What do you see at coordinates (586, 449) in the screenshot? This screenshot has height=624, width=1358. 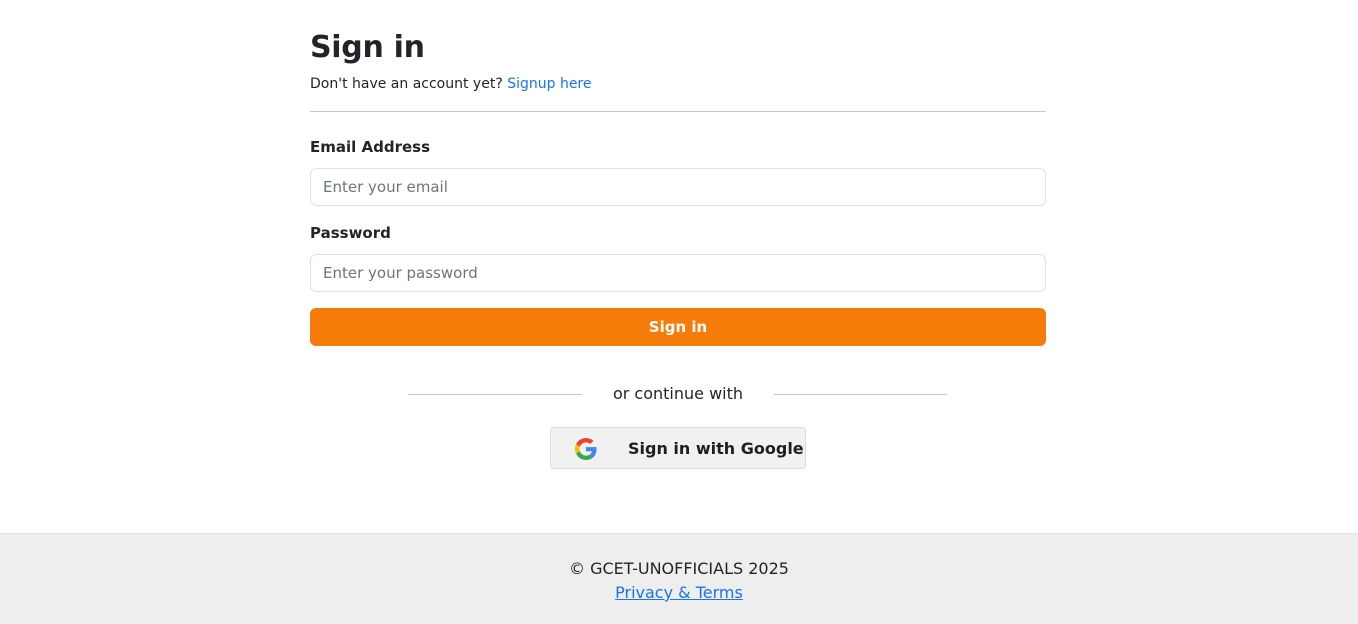 I see `google-icon` at bounding box center [586, 449].